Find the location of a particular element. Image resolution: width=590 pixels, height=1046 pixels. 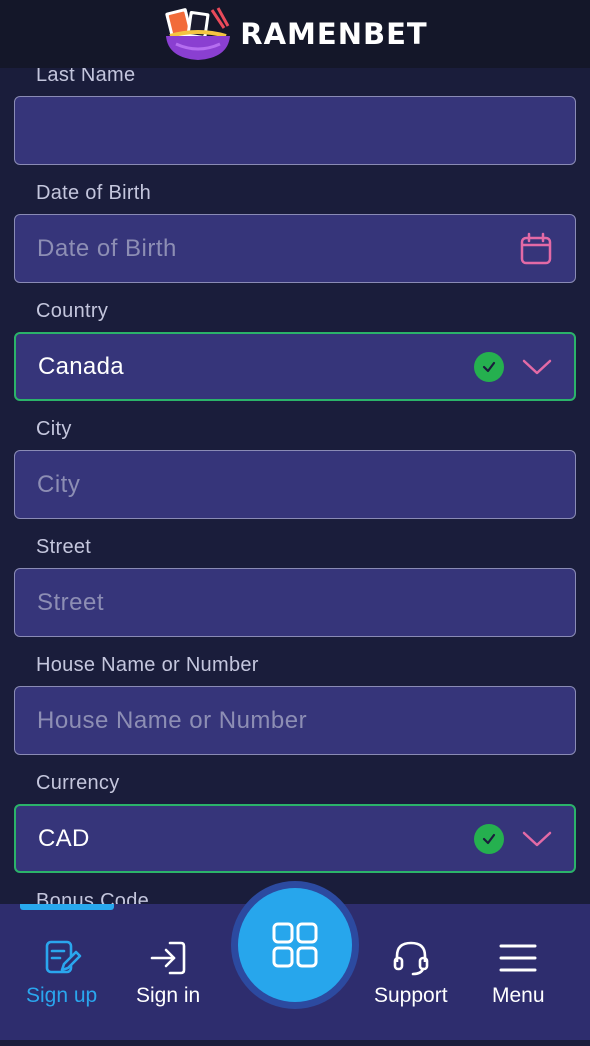

house-field is located at coordinates (295, 720).